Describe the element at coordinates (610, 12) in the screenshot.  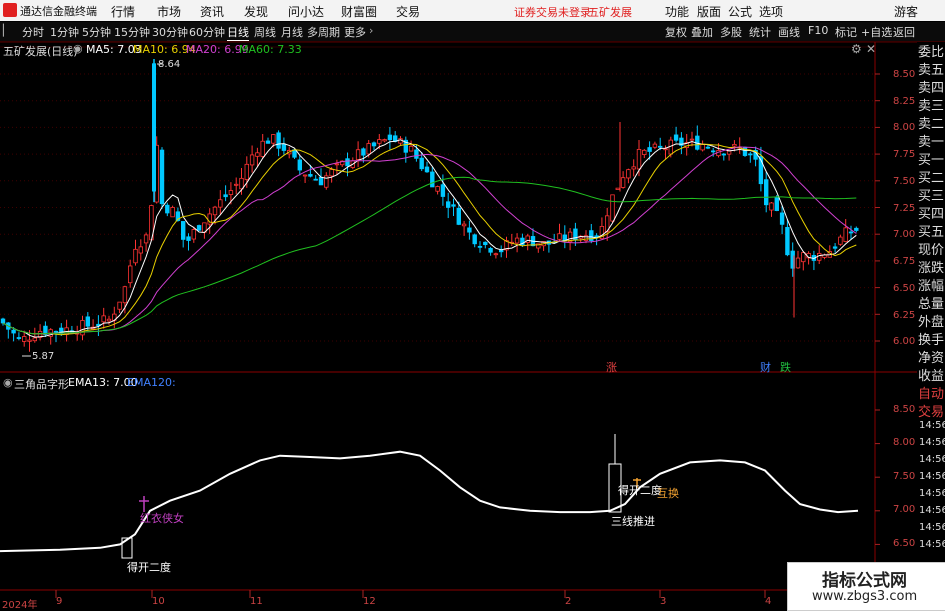
I see `stock-link: 五矿发展` at that location.